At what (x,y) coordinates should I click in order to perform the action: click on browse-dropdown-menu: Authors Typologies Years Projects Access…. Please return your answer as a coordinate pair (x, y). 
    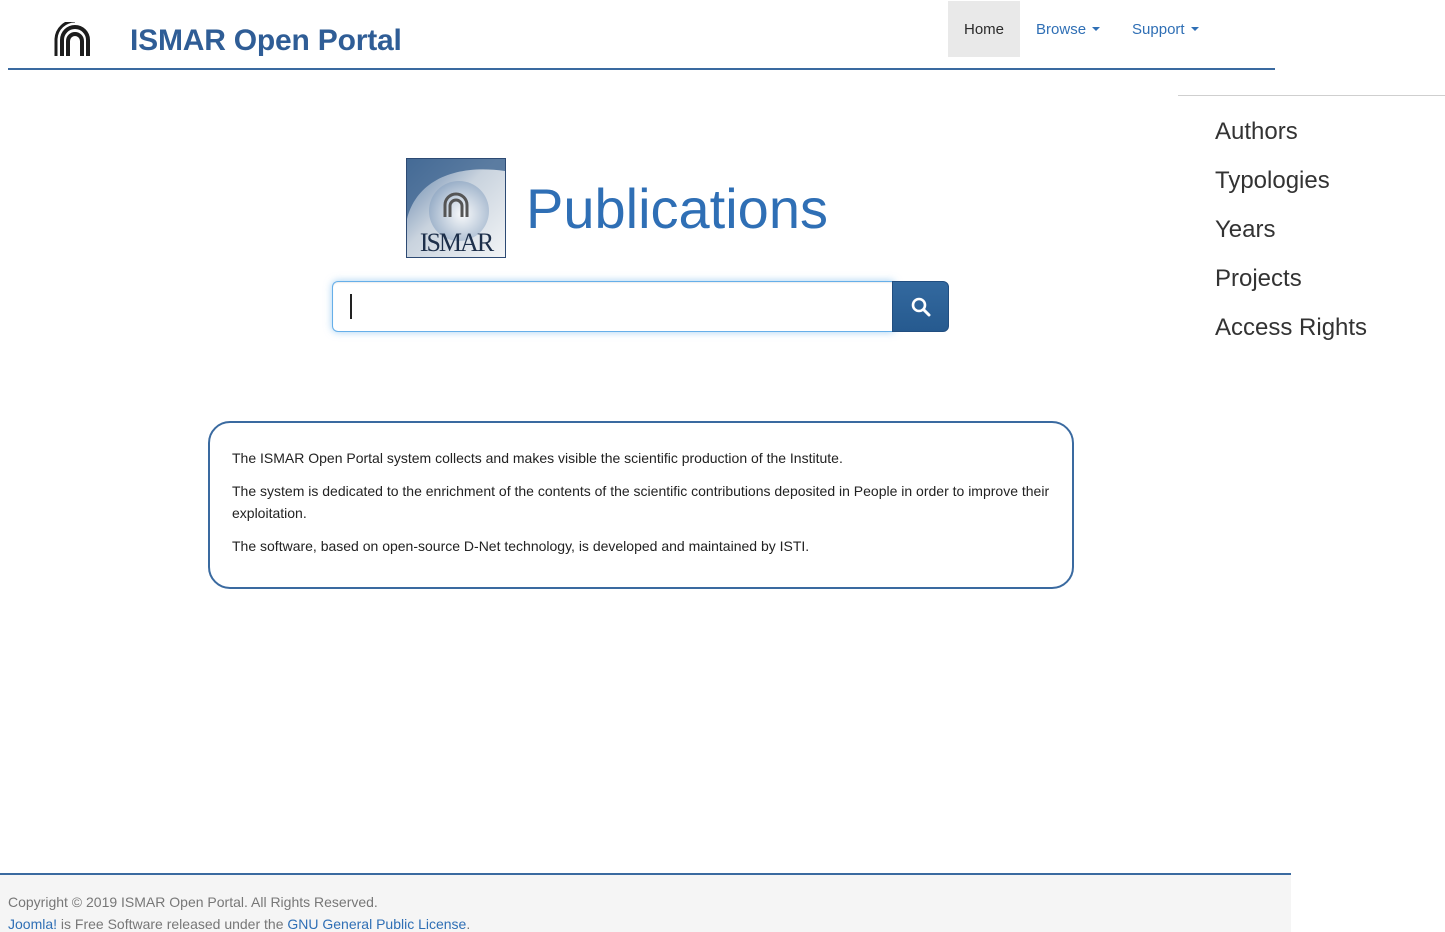
    Looking at the image, I should click on (1311, 228).